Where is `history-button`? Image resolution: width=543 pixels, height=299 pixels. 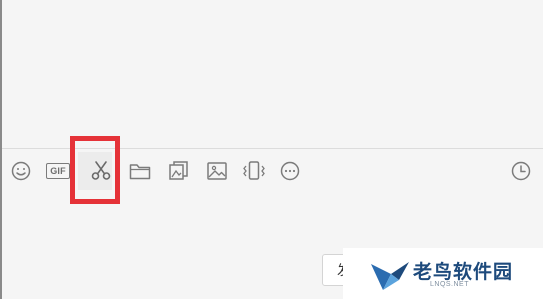
history-button is located at coordinates (521, 171).